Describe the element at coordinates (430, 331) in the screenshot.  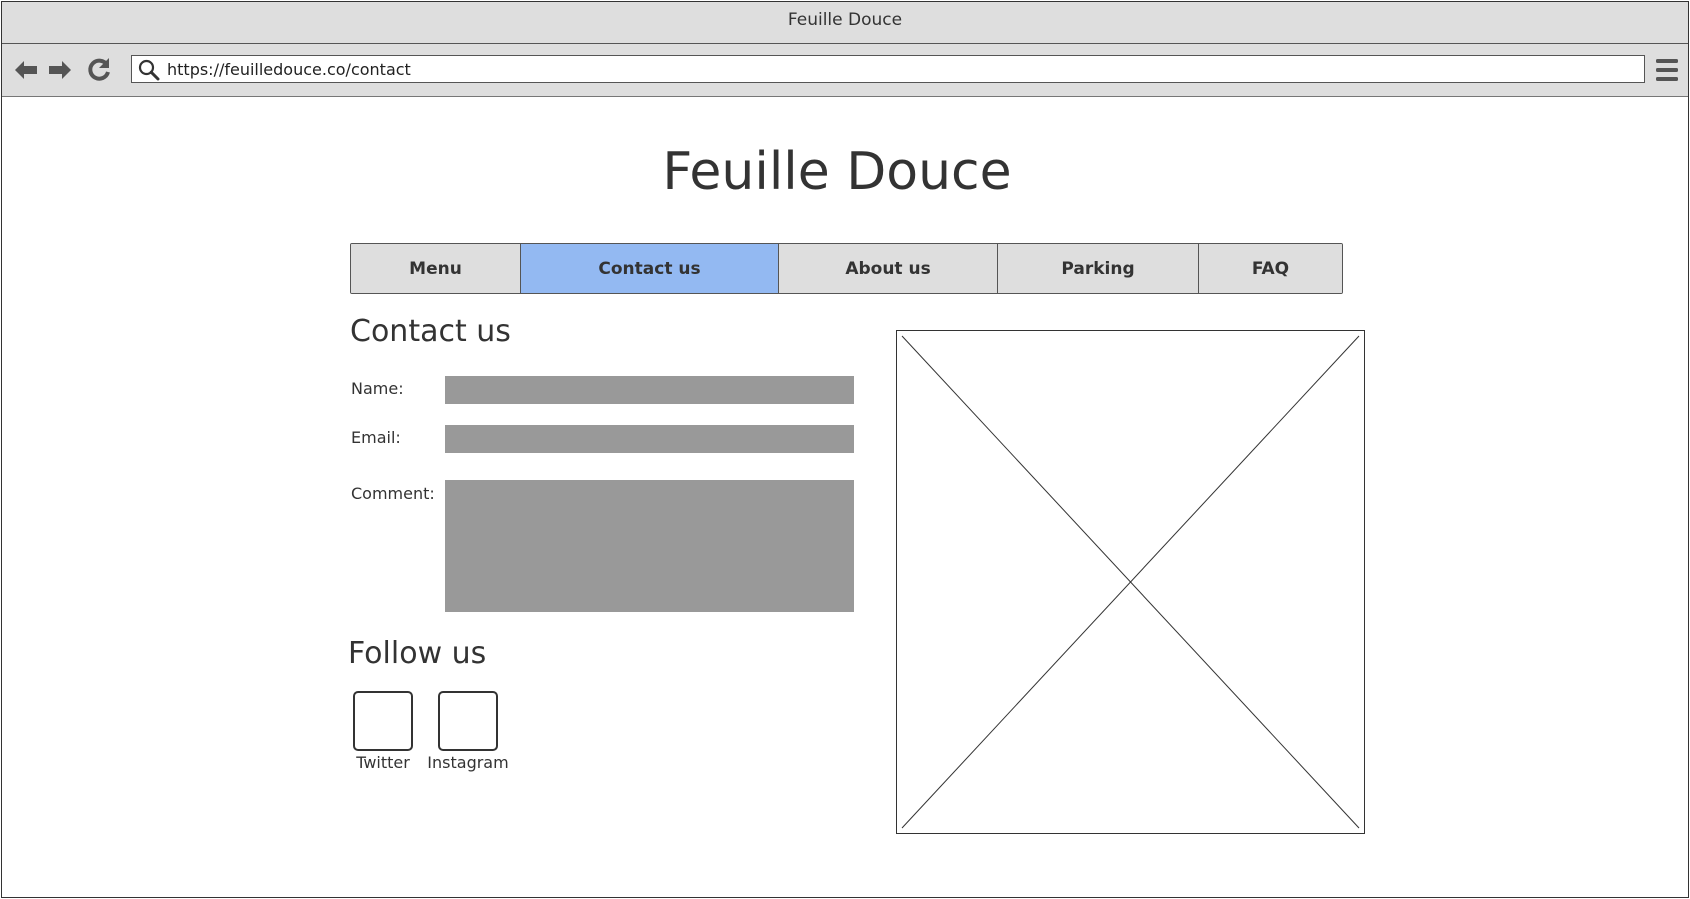
I see `contact-heading: Contact us` at that location.